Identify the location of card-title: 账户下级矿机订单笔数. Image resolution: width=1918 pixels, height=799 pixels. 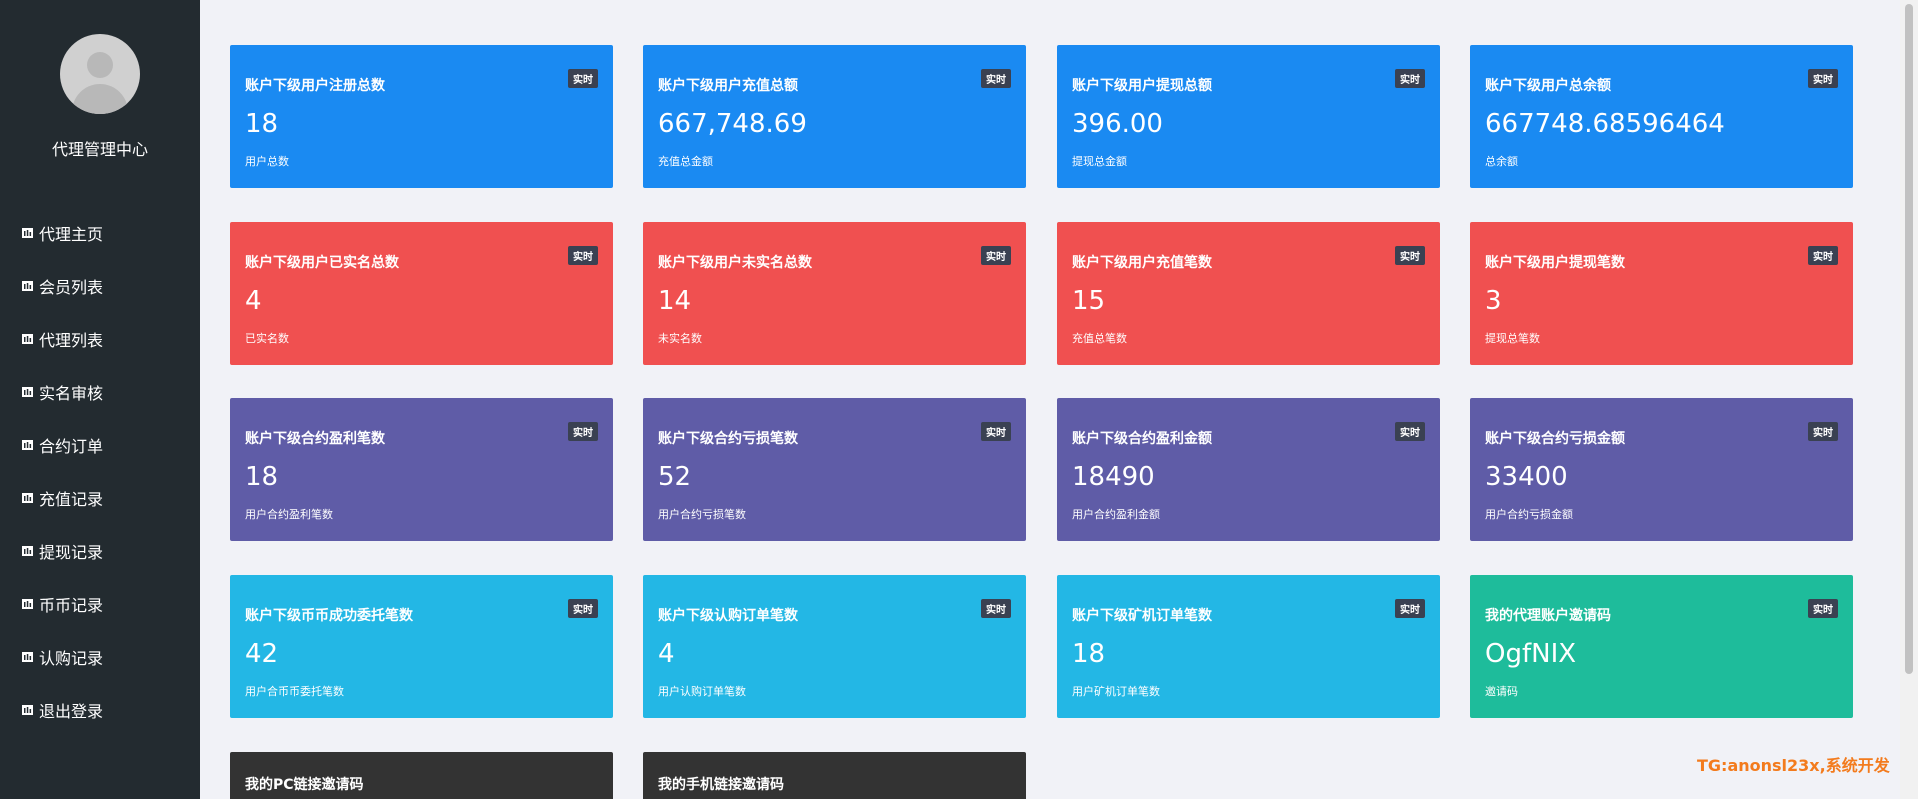
(1142, 616).